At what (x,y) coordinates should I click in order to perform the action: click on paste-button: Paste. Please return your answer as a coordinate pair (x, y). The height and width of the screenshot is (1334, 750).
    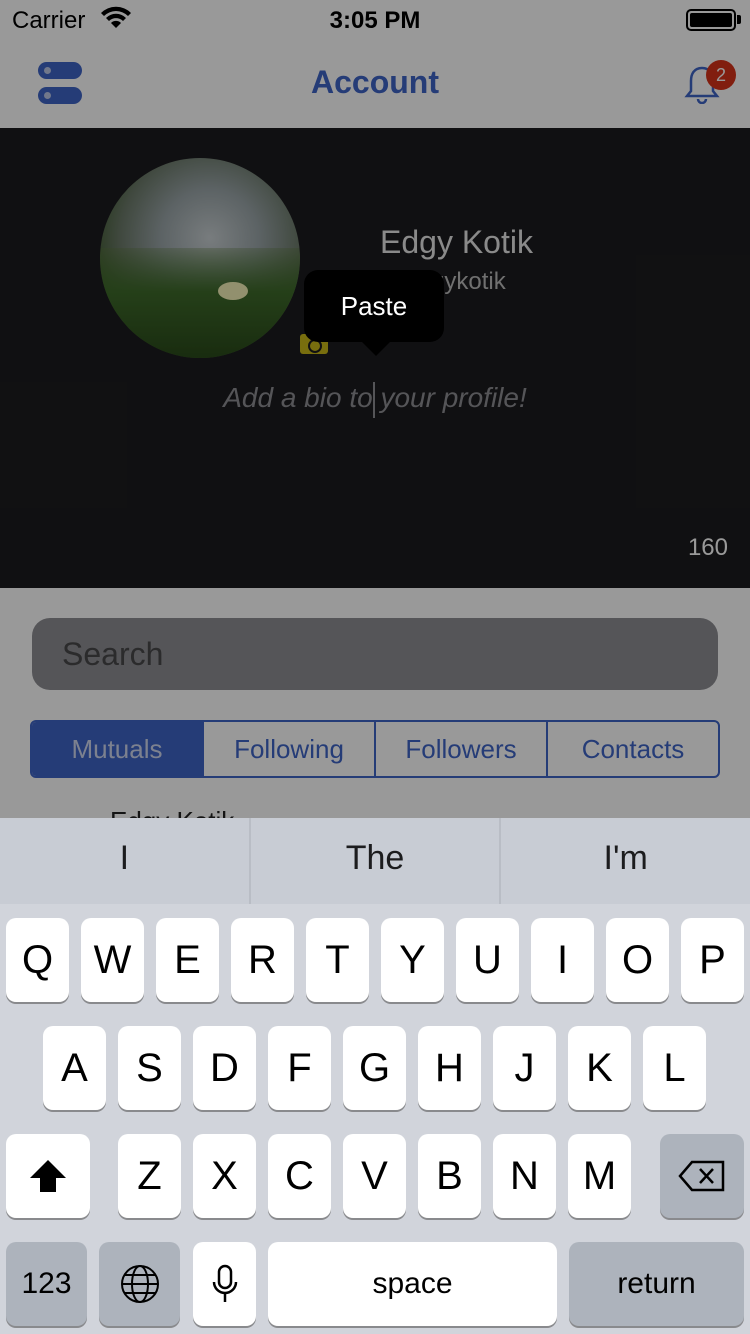
    Looking at the image, I should click on (374, 313).